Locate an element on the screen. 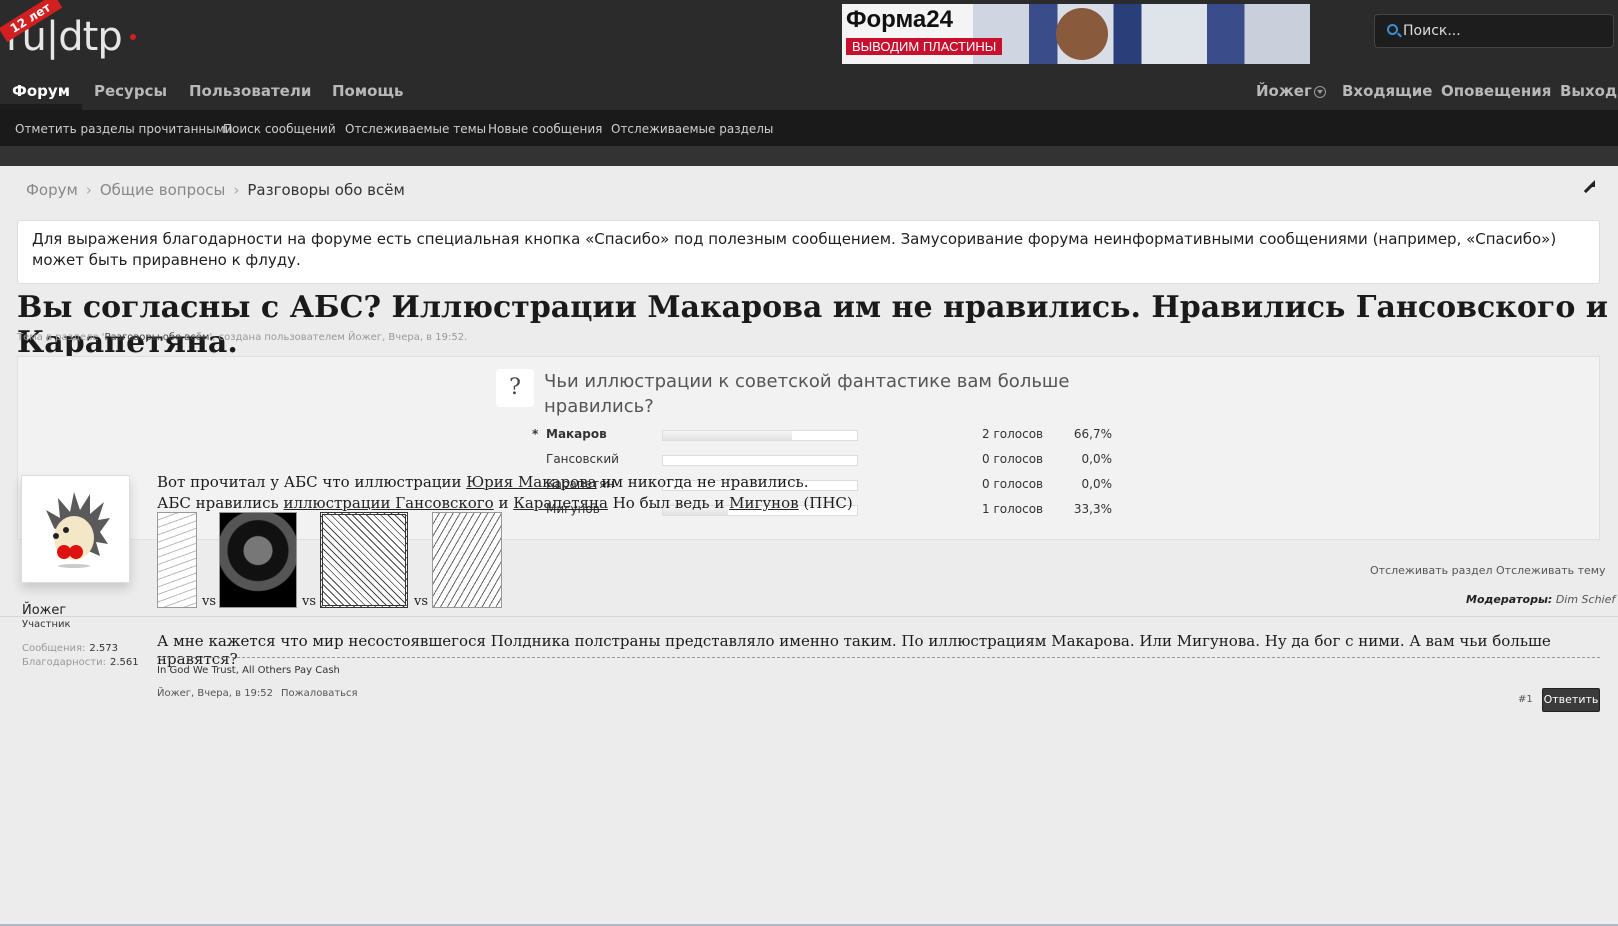 The image size is (1618, 926). search-box is located at coordinates (1494, 31).